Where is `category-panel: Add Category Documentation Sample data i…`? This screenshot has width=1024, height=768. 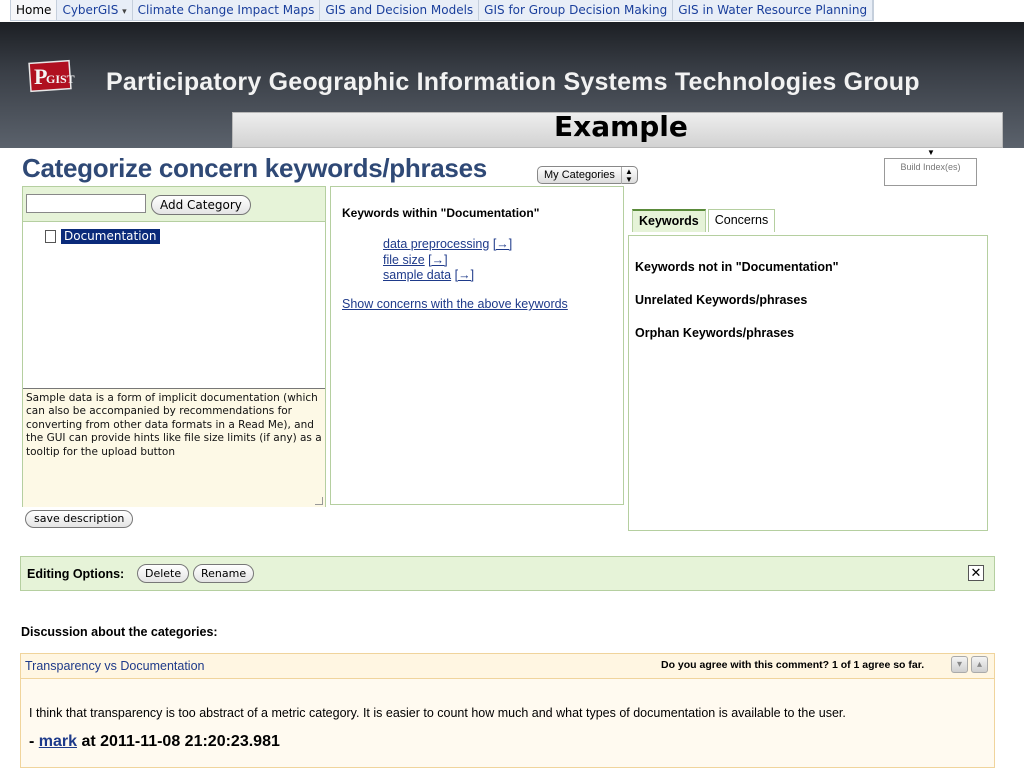
category-panel: Add Category Documentation Sample data i… is located at coordinates (174, 346).